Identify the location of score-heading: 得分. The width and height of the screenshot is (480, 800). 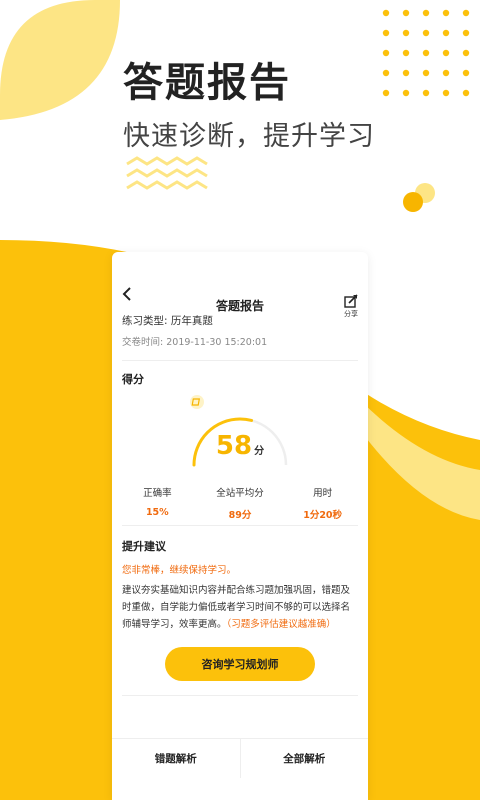
(133, 379).